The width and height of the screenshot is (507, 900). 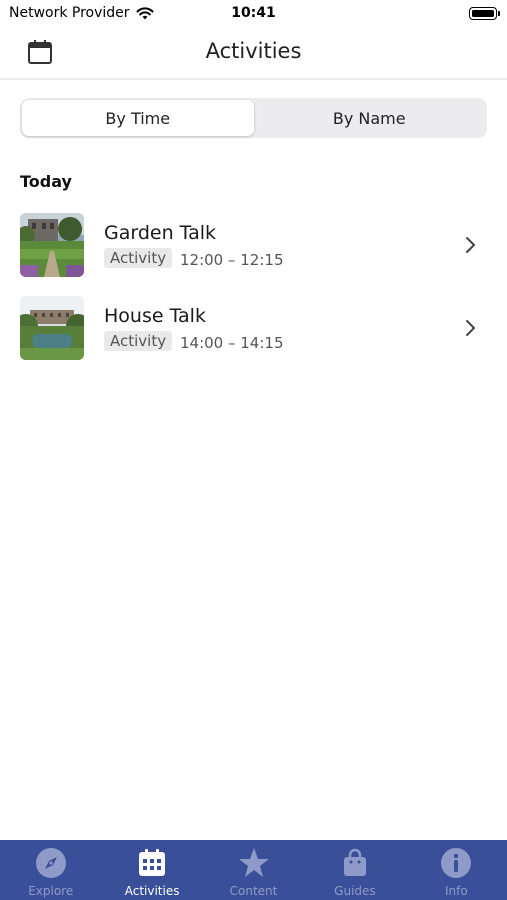 What do you see at coordinates (456, 891) in the screenshot?
I see `tab-label: Info` at bounding box center [456, 891].